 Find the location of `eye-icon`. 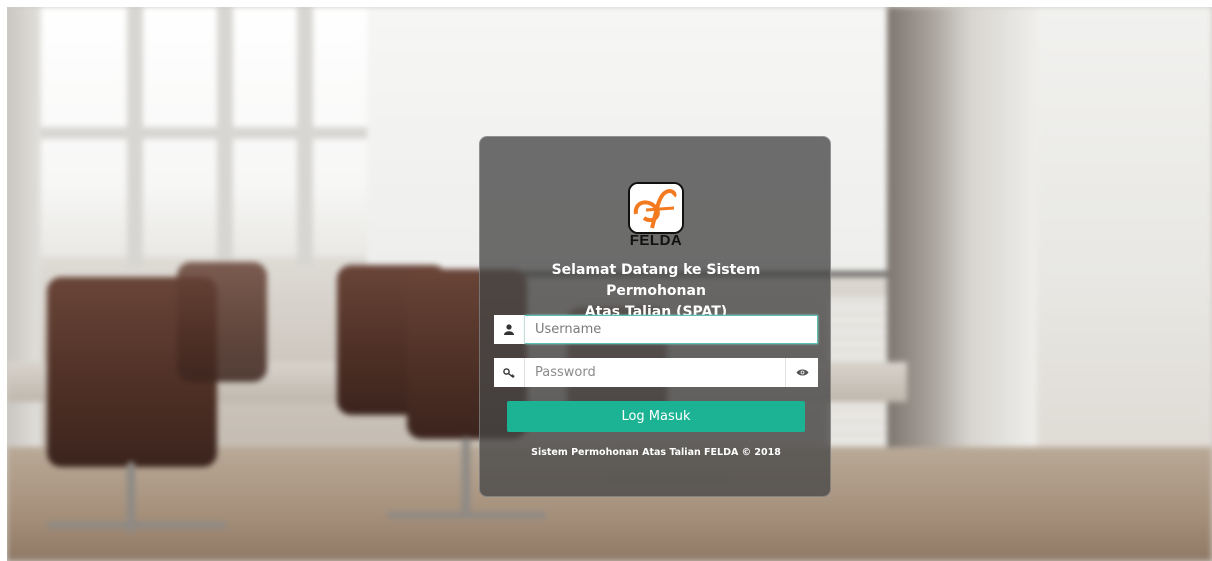

eye-icon is located at coordinates (802, 372).